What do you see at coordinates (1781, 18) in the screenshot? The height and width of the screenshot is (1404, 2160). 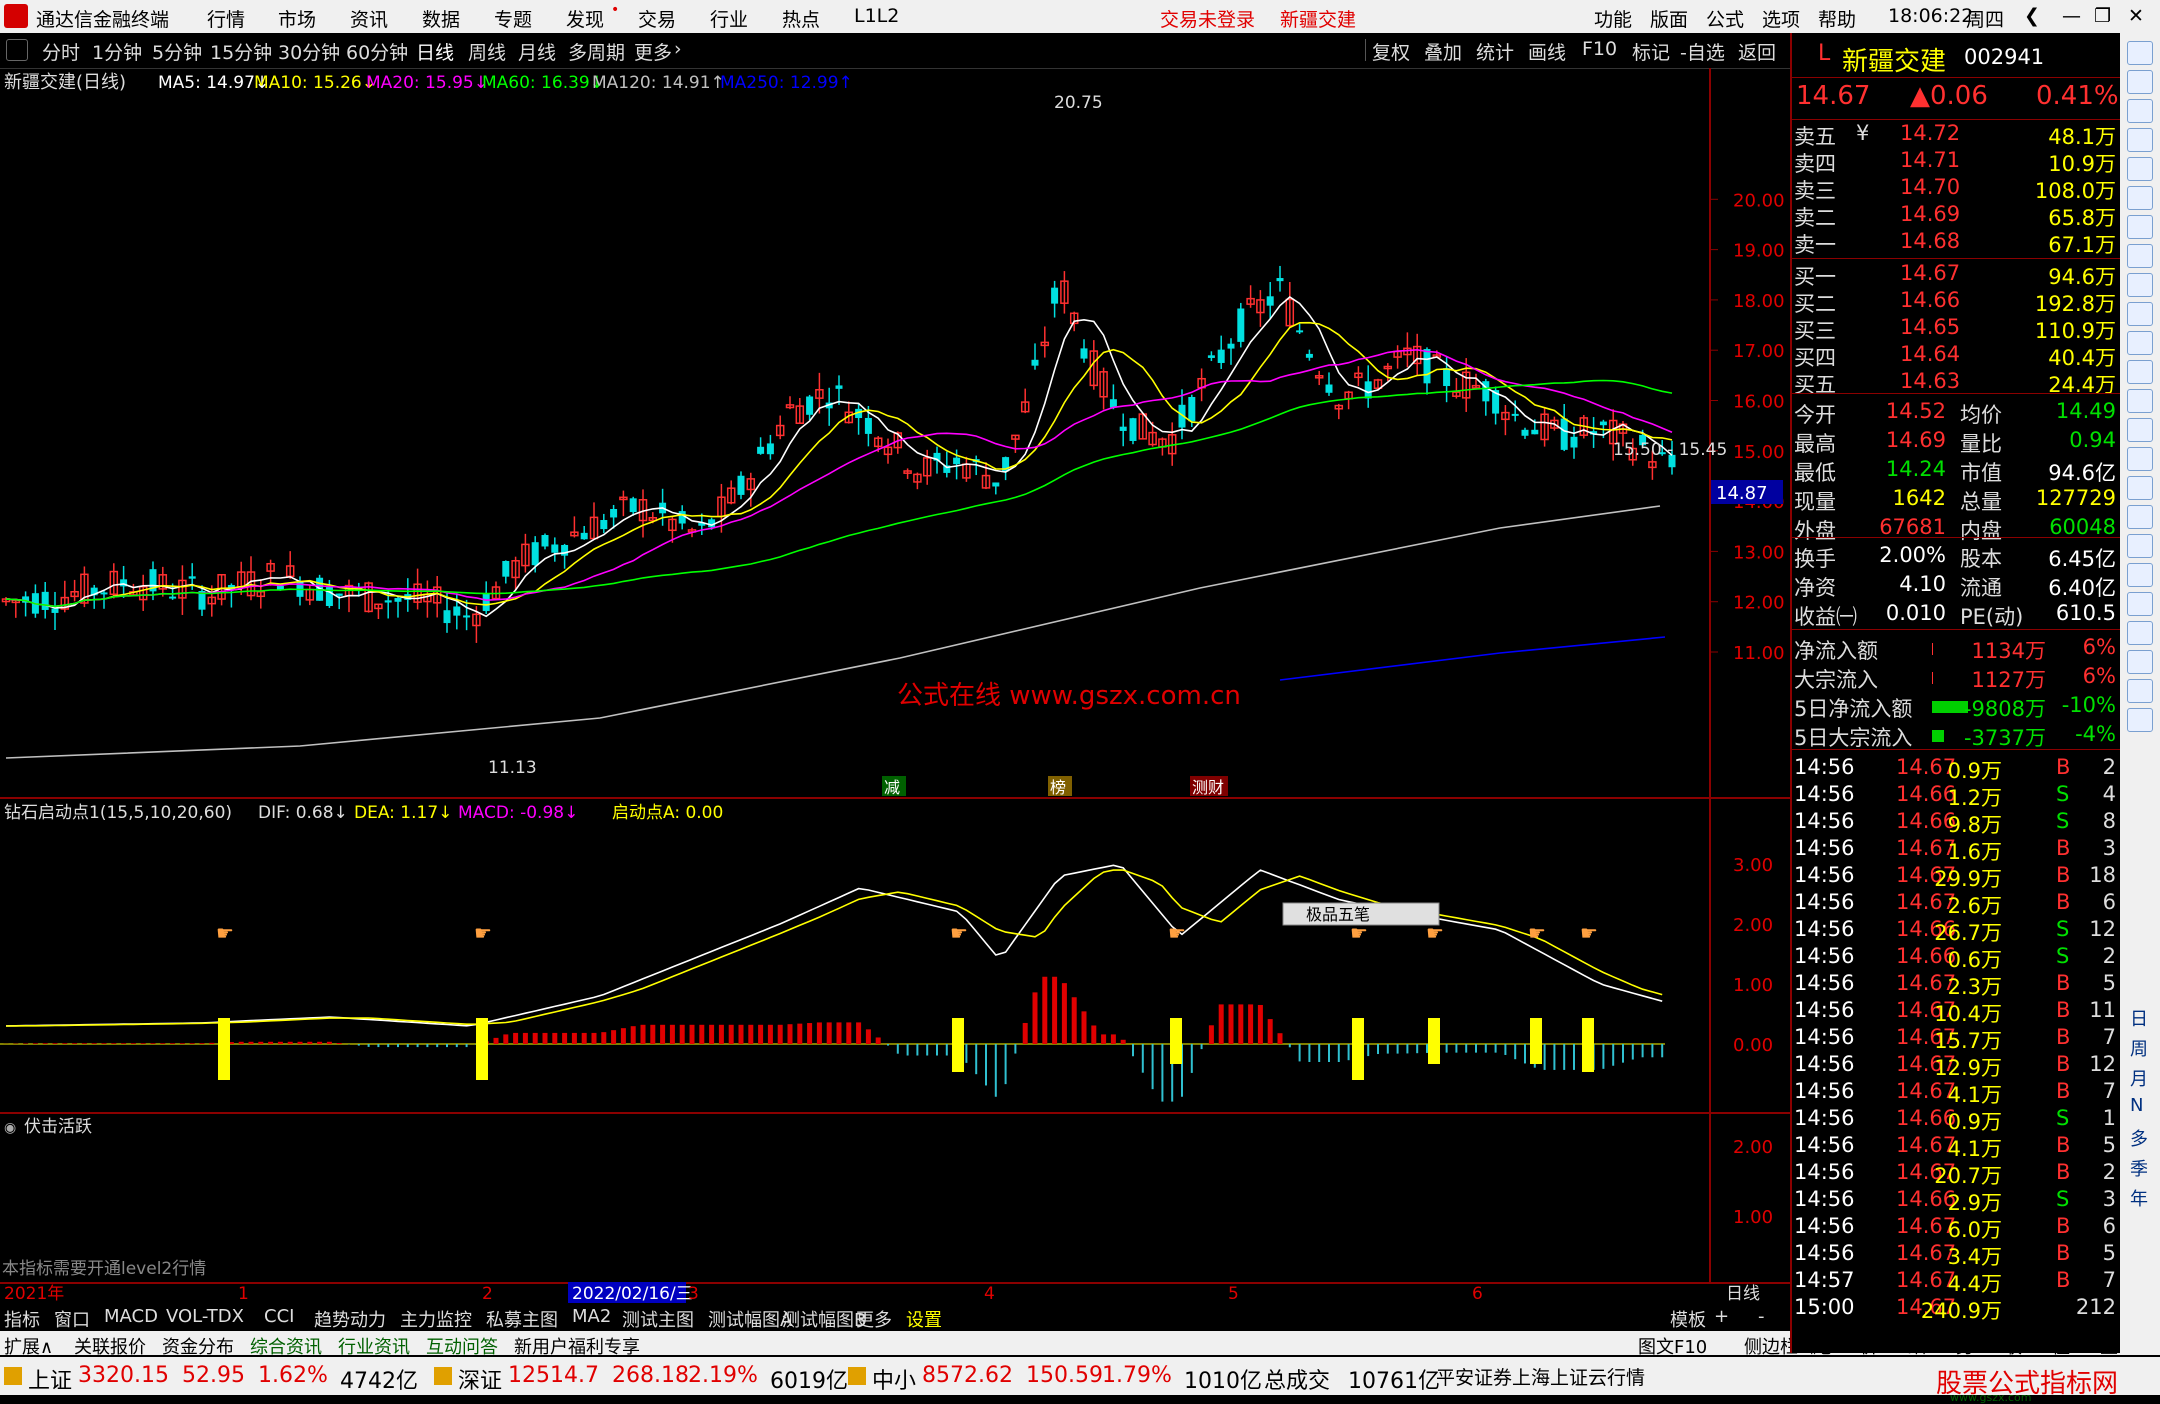 I see `menu-options: 选项` at bounding box center [1781, 18].